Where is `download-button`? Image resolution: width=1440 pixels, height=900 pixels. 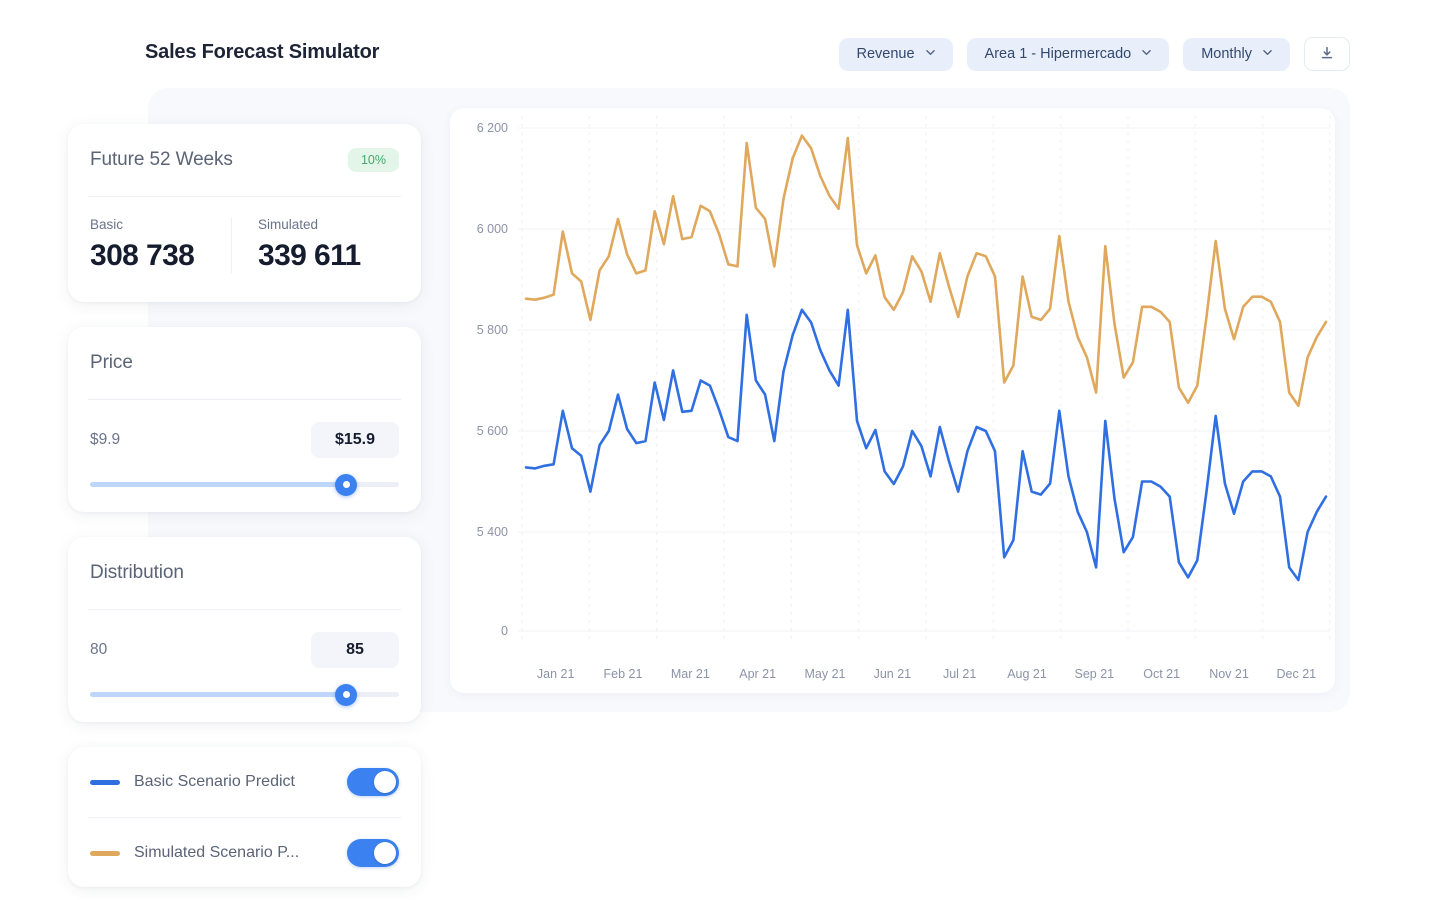
download-button is located at coordinates (1327, 54).